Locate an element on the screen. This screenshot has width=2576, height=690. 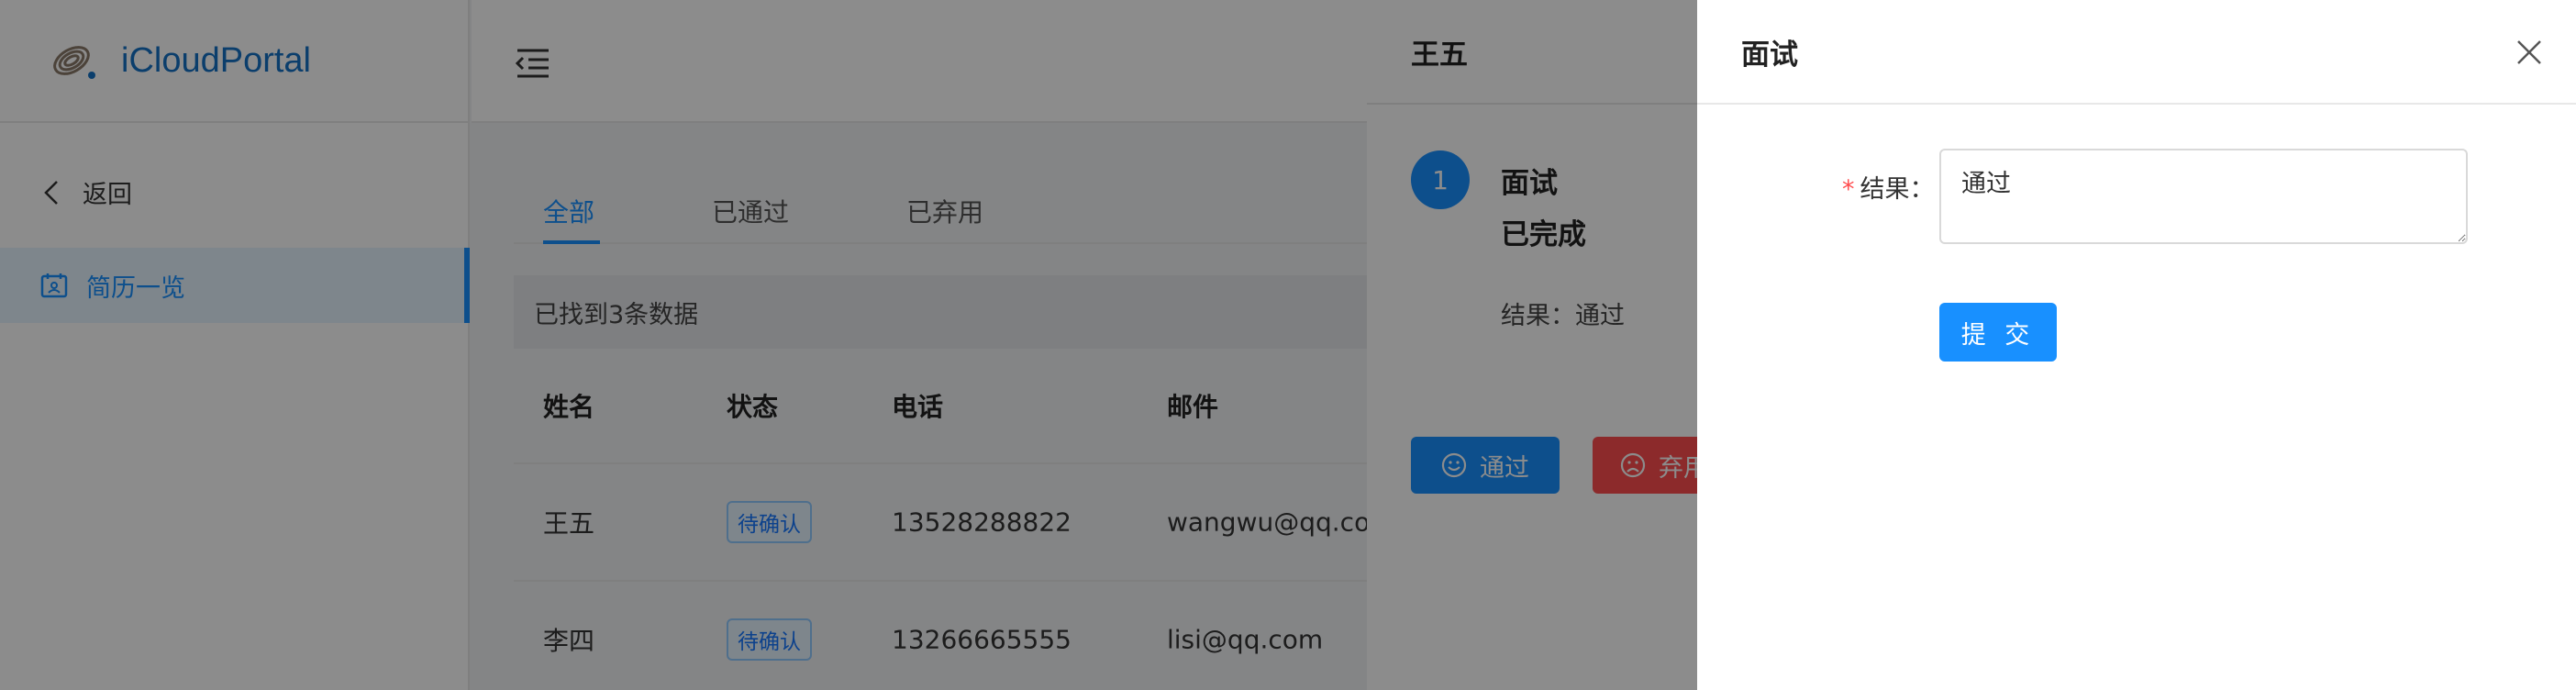
required-mark: * is located at coordinates (1848, 189).